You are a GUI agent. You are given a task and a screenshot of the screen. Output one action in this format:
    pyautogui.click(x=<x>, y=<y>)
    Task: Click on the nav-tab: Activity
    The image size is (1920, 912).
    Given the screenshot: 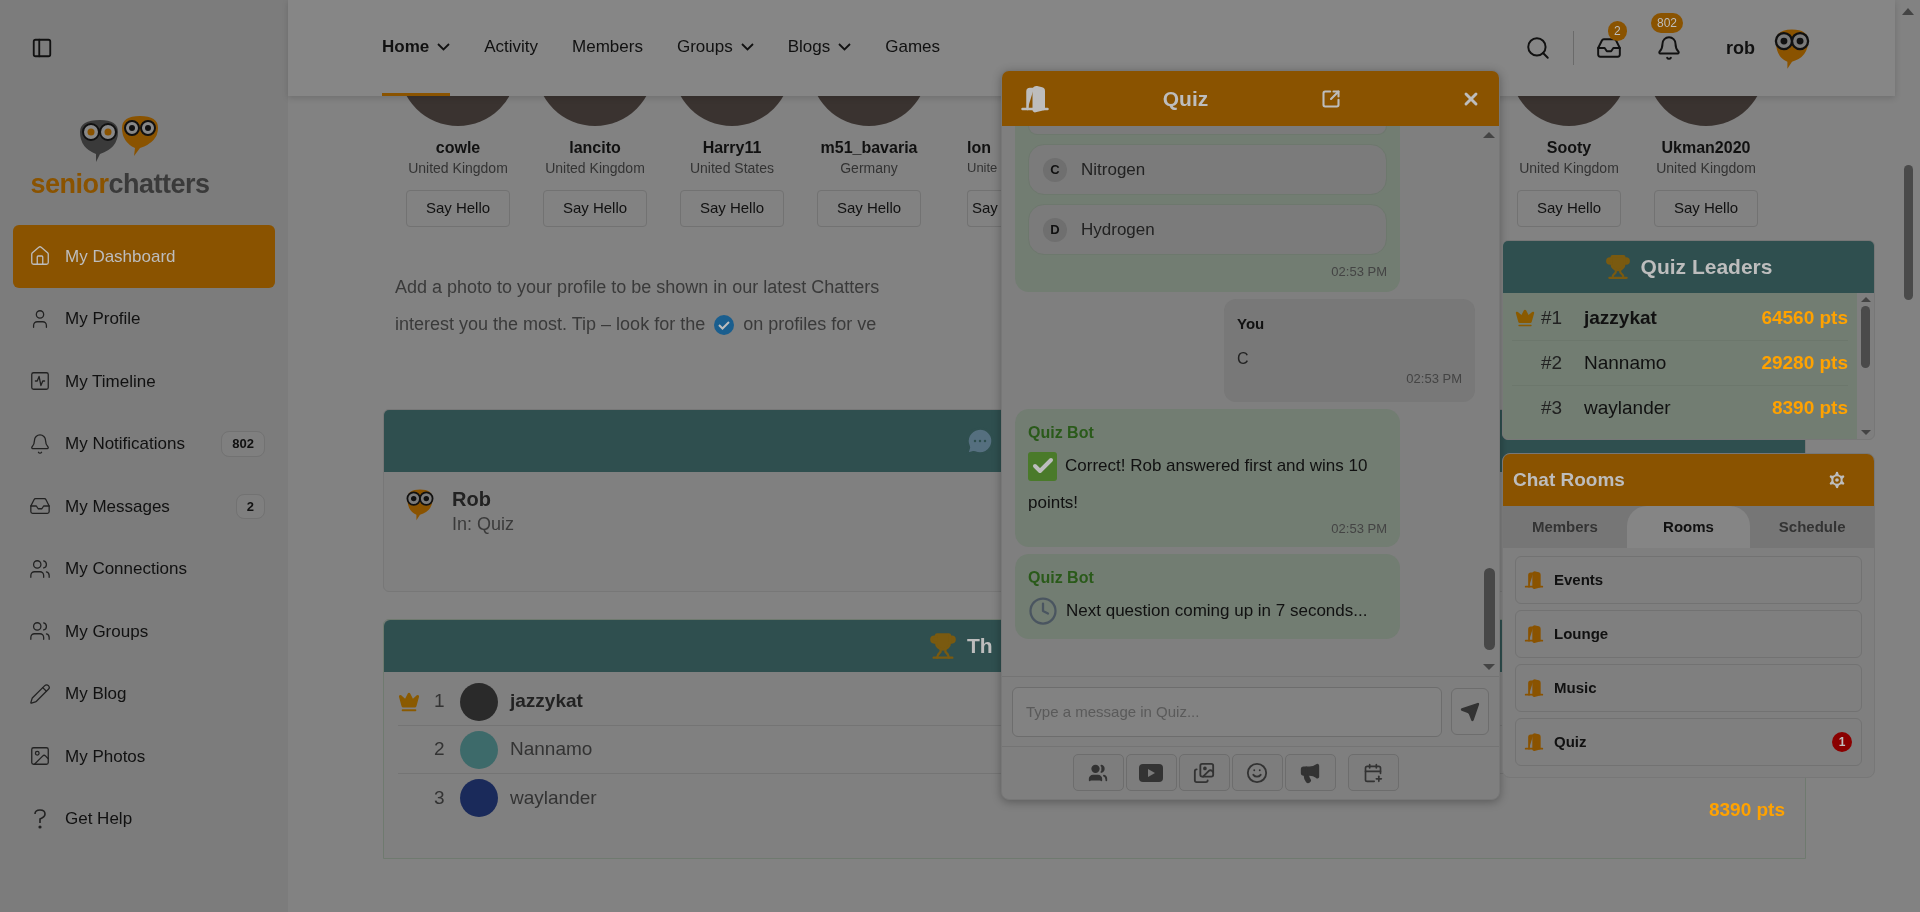 What is the action you would take?
    pyautogui.click(x=511, y=48)
    